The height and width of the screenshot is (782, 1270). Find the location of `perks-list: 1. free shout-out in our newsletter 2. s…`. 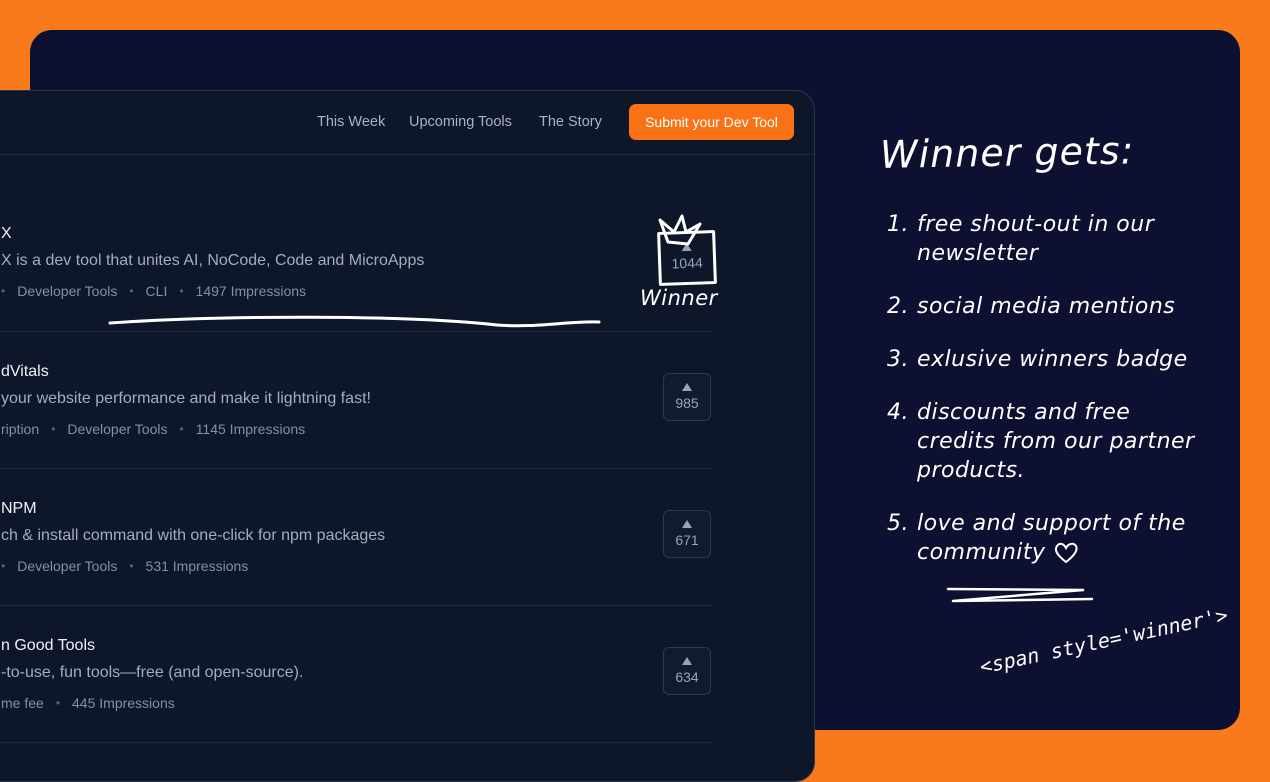

perks-list: 1. free shout-out in our newsletter 2. s… is located at coordinates (1052, 400).